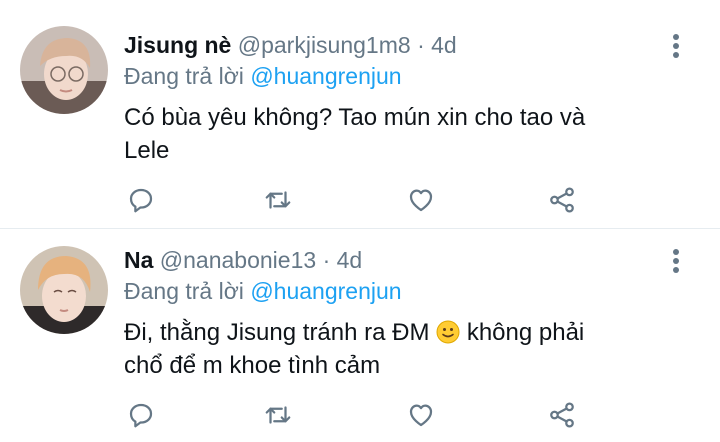 The width and height of the screenshot is (720, 442). Describe the element at coordinates (147, 150) in the screenshot. I see `tweet-text-line: Lele` at that location.